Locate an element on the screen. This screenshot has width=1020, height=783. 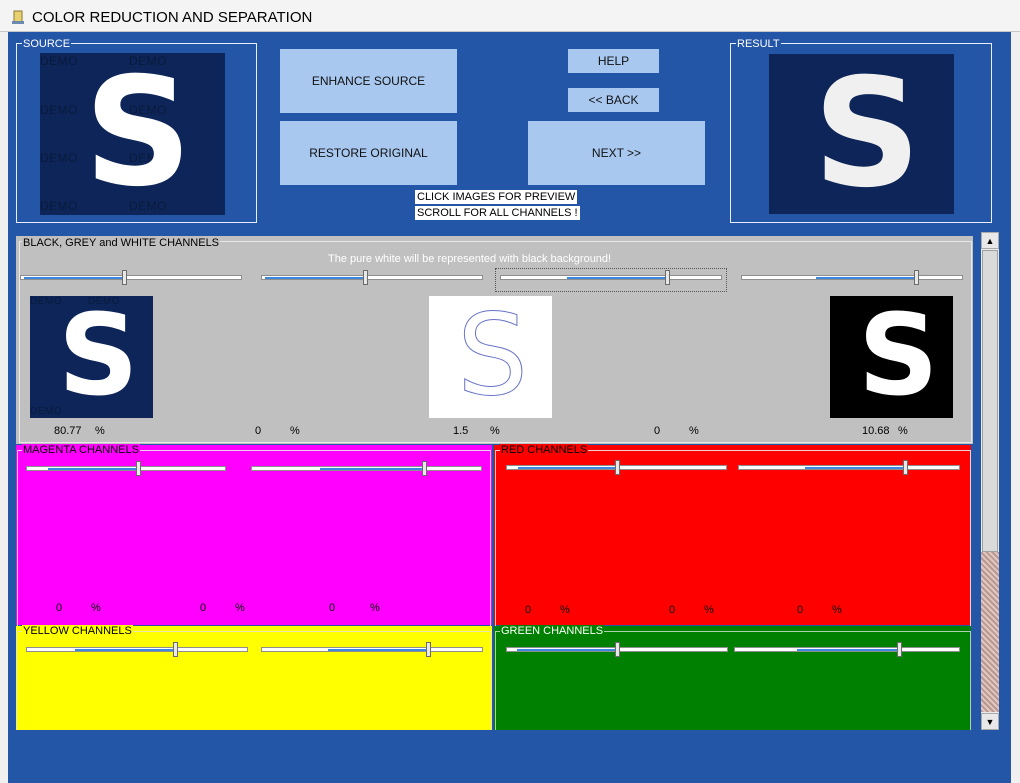
result-glyph: S is located at coordinates (867, 134).